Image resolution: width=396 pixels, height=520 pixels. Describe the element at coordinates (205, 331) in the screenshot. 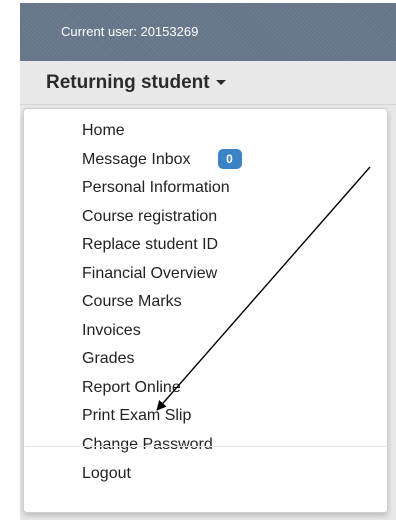

I see `menu-item-invoices: Invoices` at that location.